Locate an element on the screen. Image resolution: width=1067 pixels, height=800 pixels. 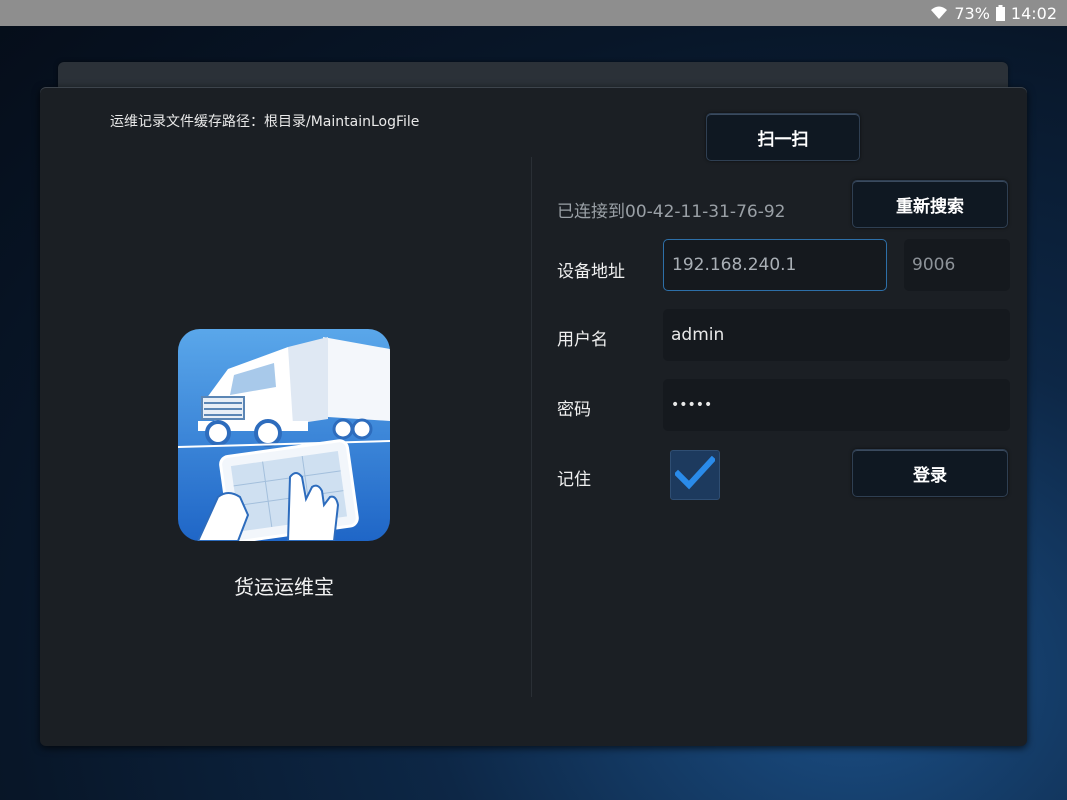
password-label: 密码 is located at coordinates (574, 410).